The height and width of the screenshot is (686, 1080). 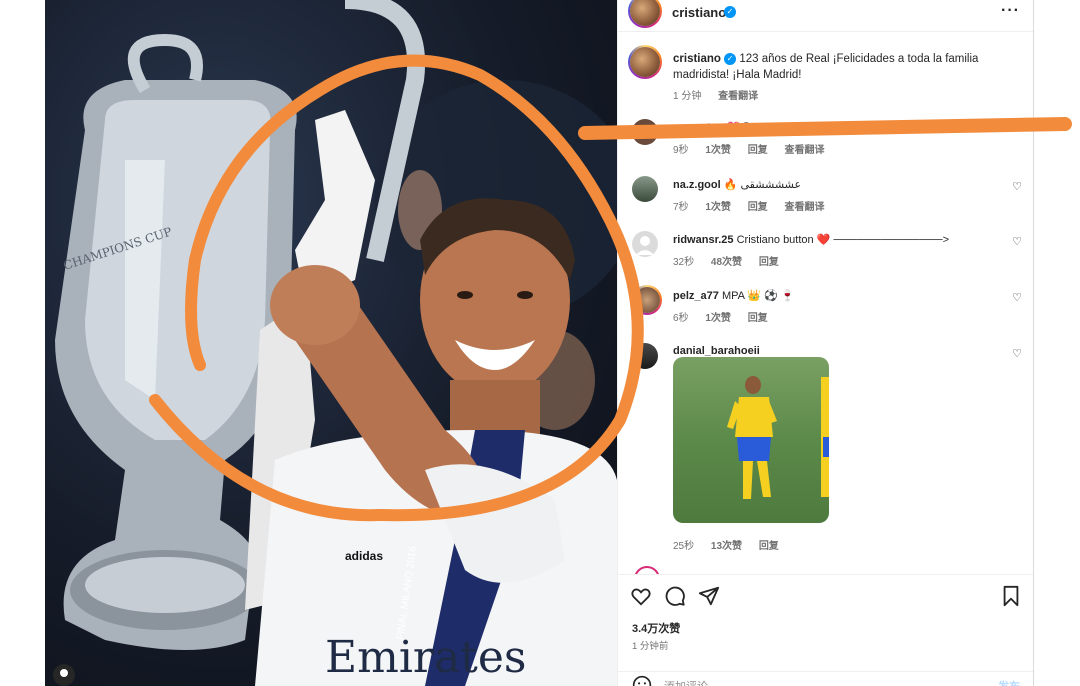 I want to click on comment-body: oggy_696 💖😊 ...Kaoda...ral, so click(x=745, y=127).